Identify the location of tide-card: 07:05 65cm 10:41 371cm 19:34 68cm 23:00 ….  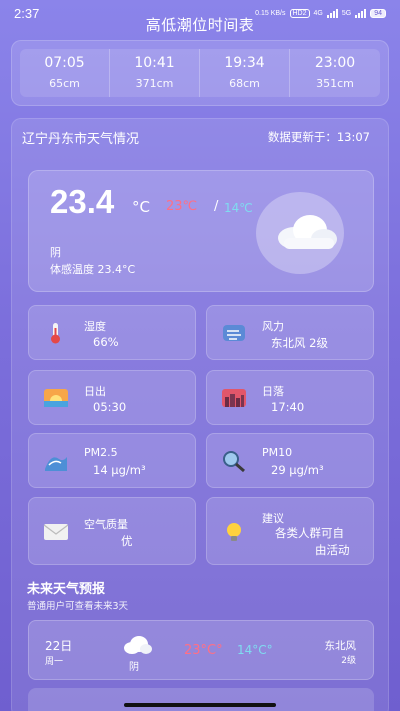
(200, 73).